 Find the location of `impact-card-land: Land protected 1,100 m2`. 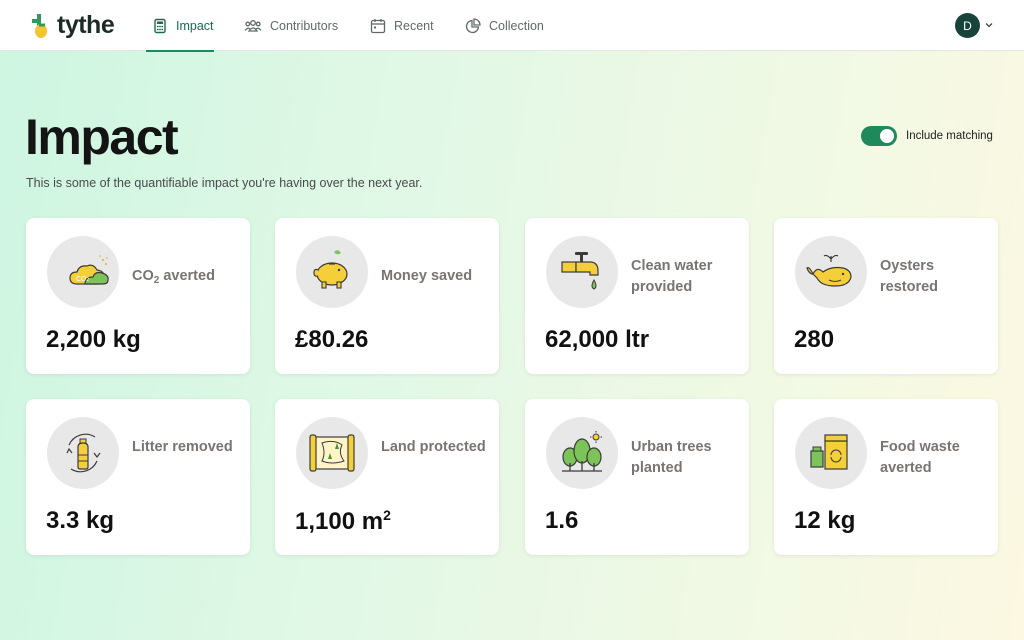

impact-card-land: Land protected 1,100 m2 is located at coordinates (387, 477).